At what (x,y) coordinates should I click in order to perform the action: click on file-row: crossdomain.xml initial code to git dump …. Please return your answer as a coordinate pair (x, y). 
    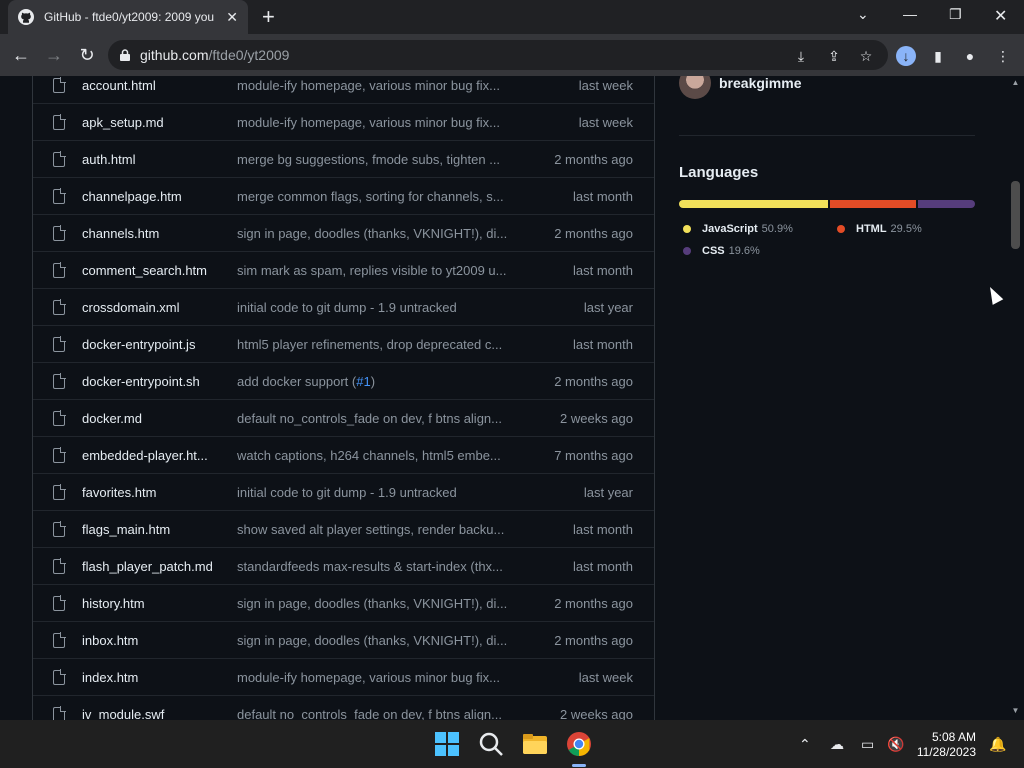
    Looking at the image, I should click on (343, 306).